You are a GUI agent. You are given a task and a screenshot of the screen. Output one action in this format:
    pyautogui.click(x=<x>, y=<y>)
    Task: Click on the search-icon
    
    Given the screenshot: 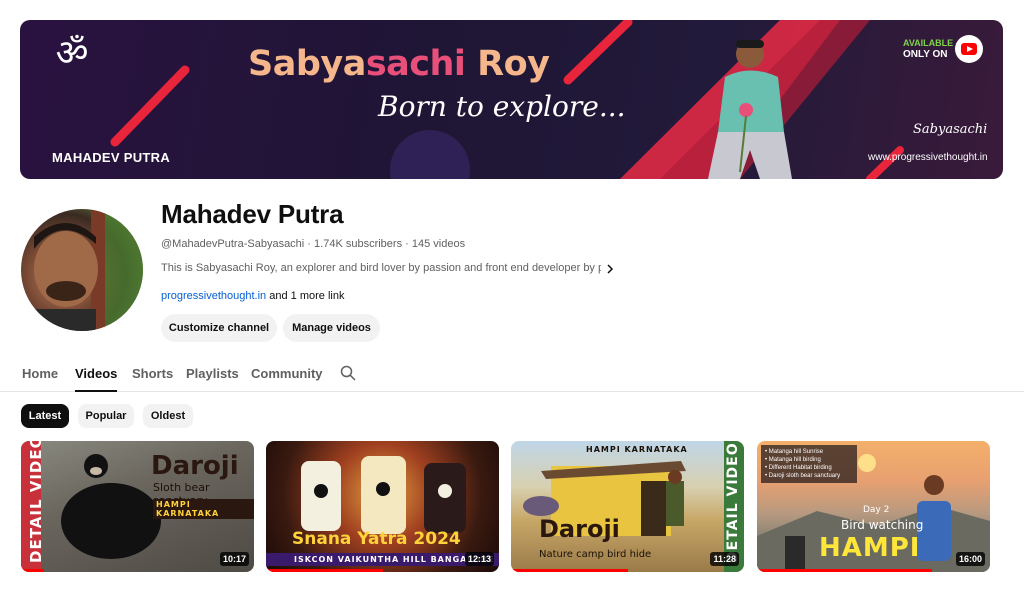 What is the action you would take?
    pyautogui.click(x=348, y=373)
    